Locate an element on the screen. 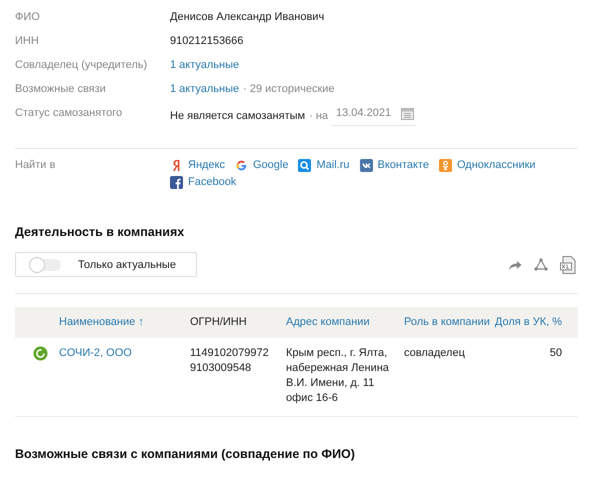  field-label: Статус самозанятого is located at coordinates (69, 113).